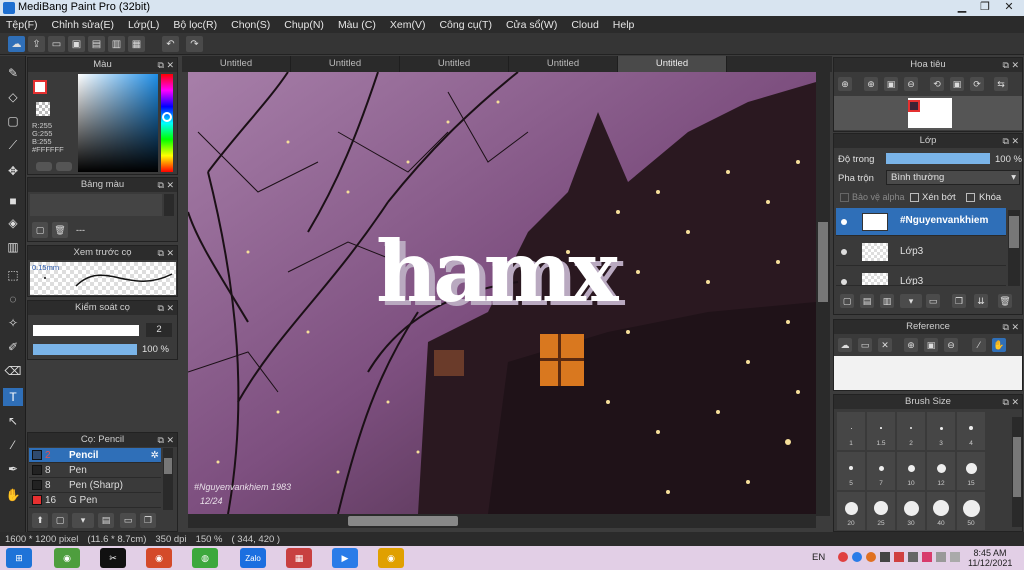  What do you see at coordinates (299, 558) in the screenshot?
I see `medibang-store-icon: ▦` at bounding box center [299, 558].